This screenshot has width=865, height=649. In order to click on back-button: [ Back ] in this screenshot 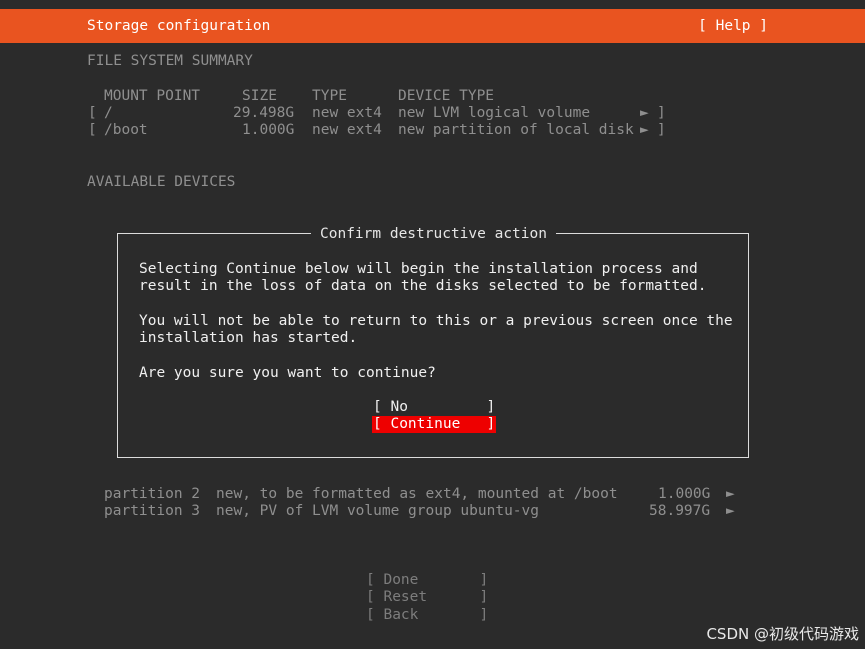, I will do `click(427, 615)`.